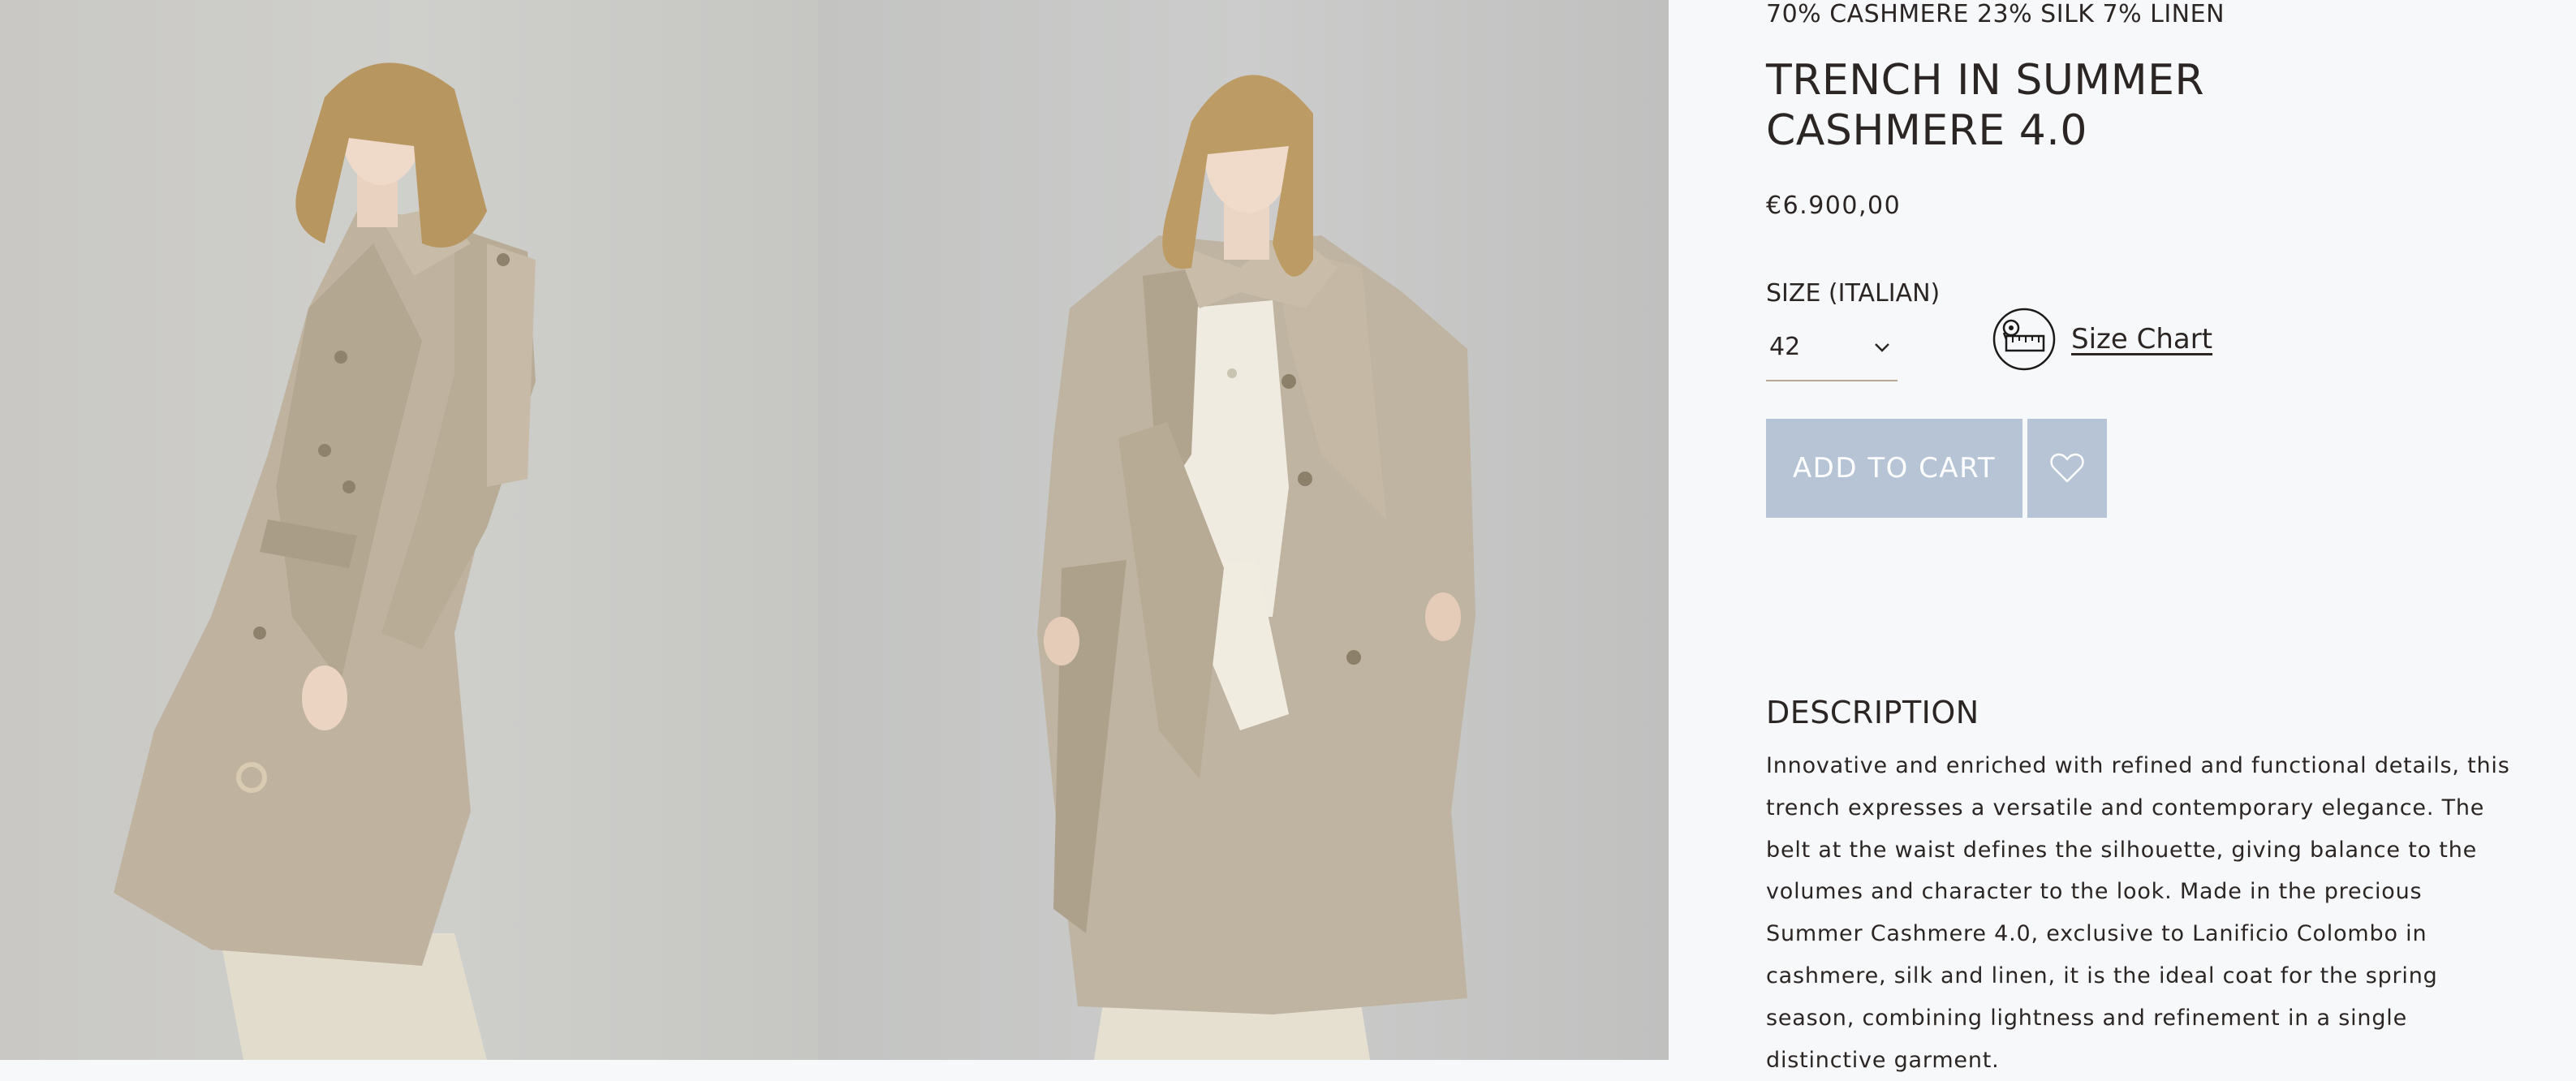 The image size is (2576, 1081). What do you see at coordinates (1832, 352) in the screenshot?
I see `size-select: 42` at bounding box center [1832, 352].